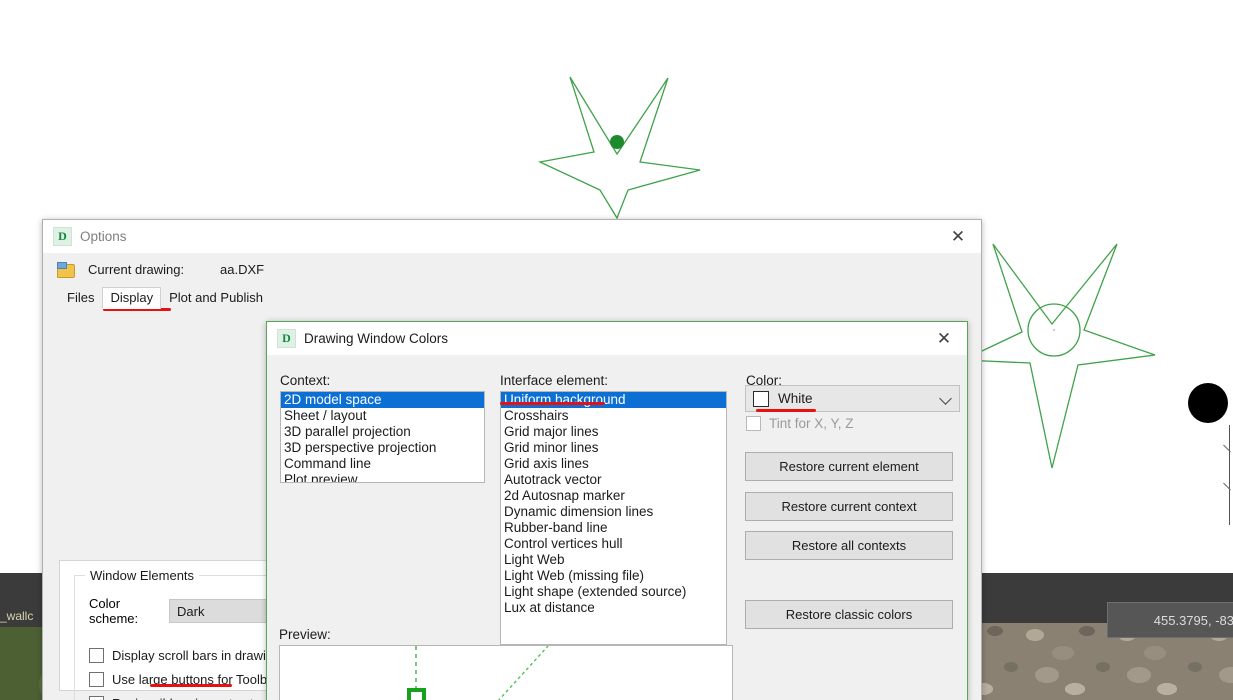 The width and height of the screenshot is (1233, 700). Describe the element at coordinates (1208, 403) in the screenshot. I see `black-filled-circle` at that location.